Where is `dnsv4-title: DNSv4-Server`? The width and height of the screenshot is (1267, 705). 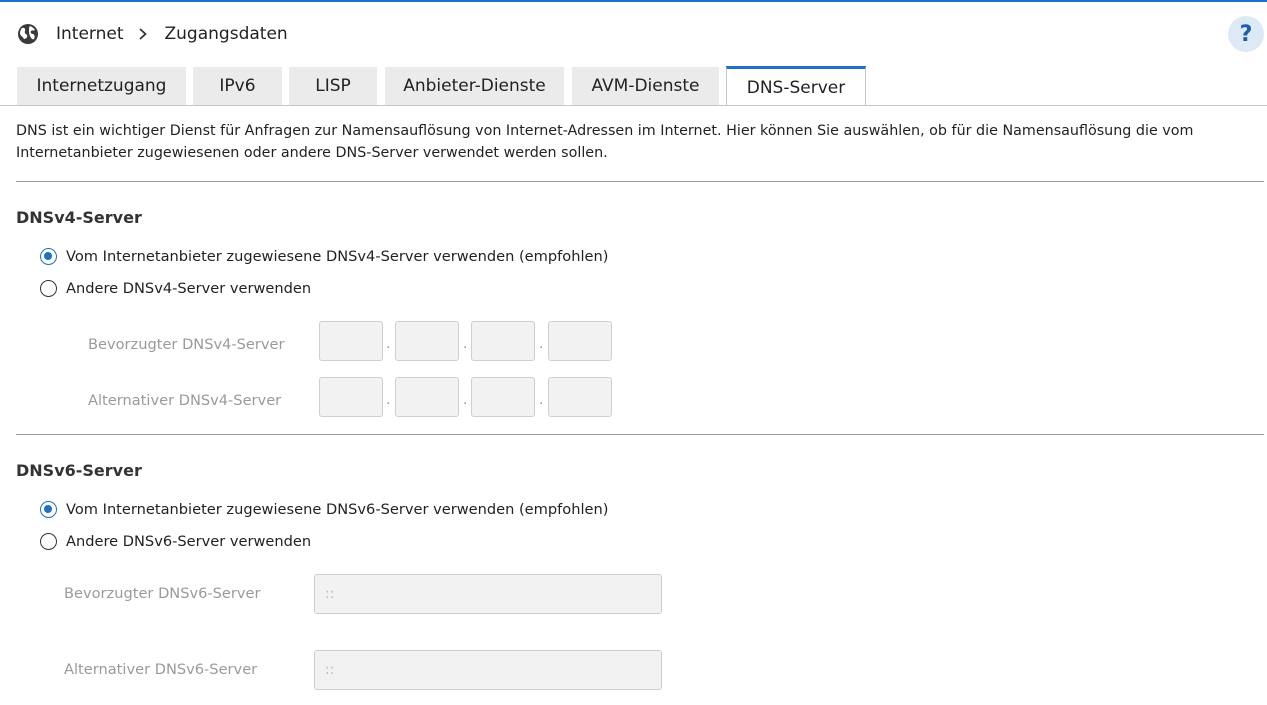
dnsv4-title: DNSv4-Server is located at coordinates (79, 217).